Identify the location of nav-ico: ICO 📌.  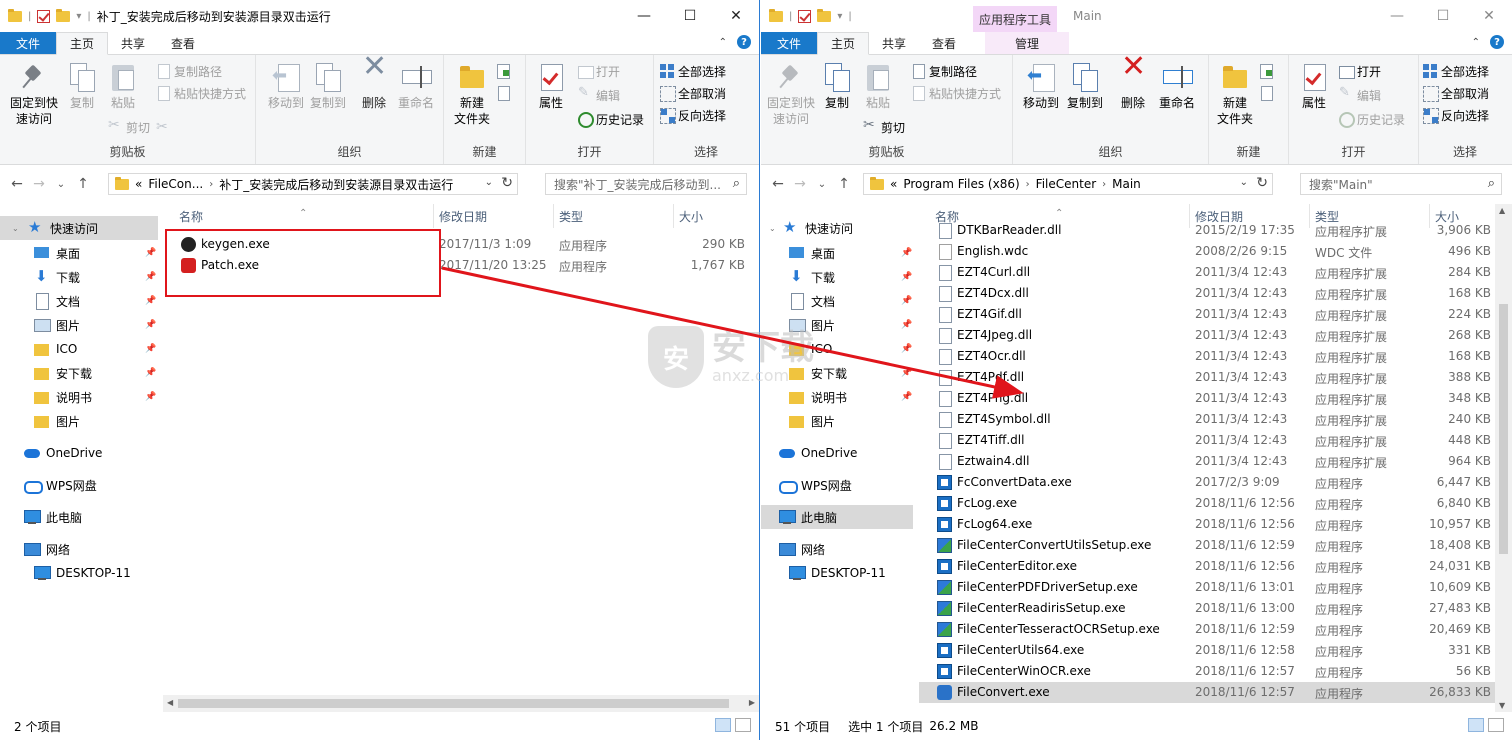
(79, 349).